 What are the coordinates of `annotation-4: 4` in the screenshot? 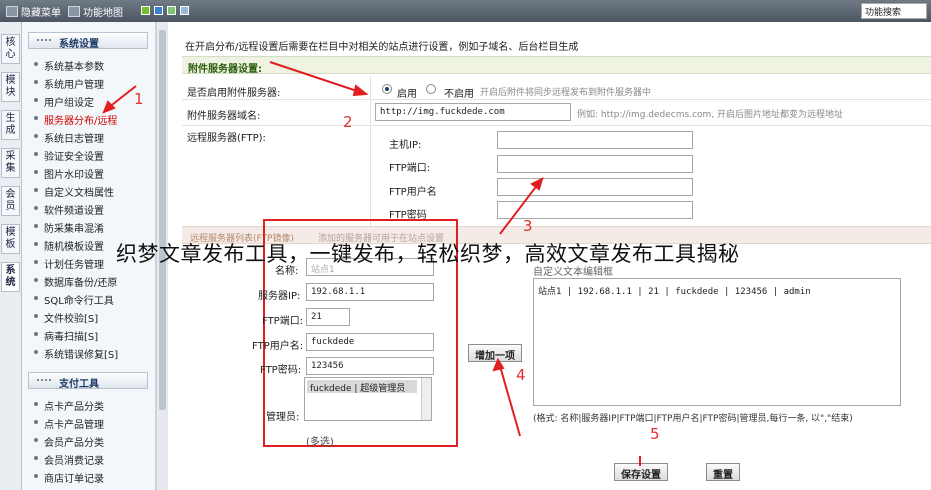 It's located at (521, 375).